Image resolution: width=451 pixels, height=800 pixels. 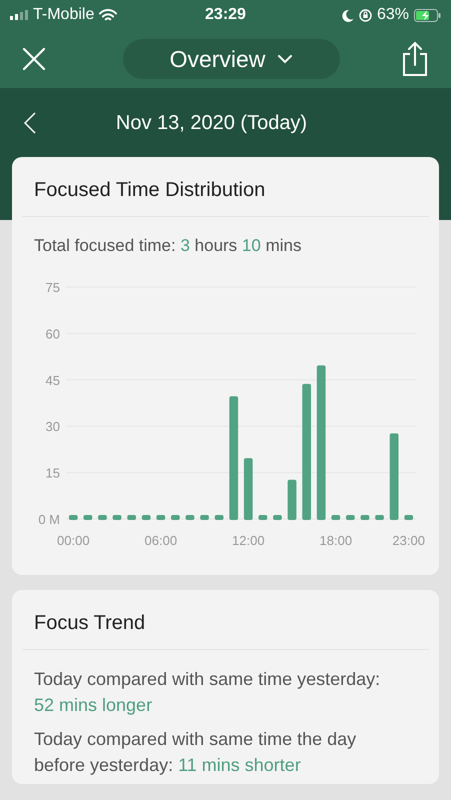 What do you see at coordinates (285, 59) in the screenshot?
I see `chevron-down-icon` at bounding box center [285, 59].